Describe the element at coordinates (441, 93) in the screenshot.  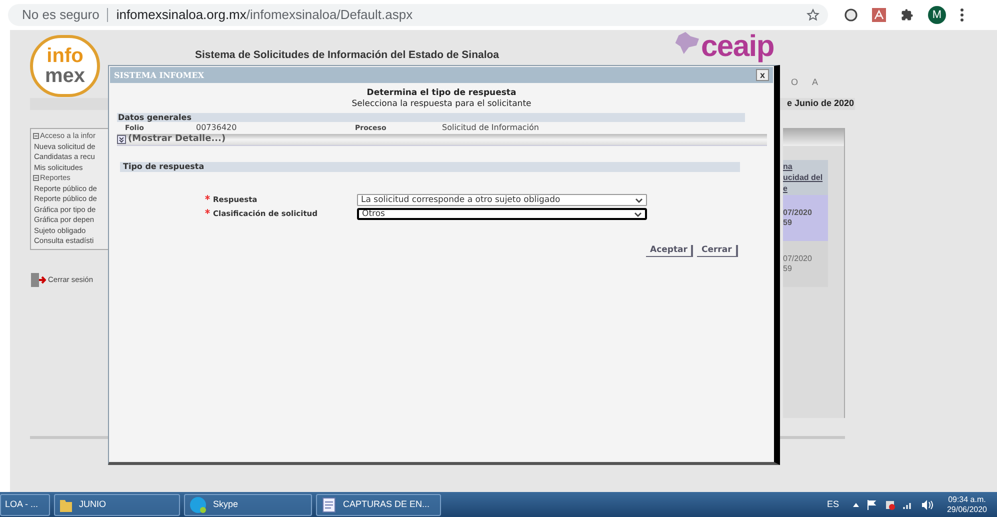
I see `dialog-heading: Determina el tipo de respuesta` at that location.